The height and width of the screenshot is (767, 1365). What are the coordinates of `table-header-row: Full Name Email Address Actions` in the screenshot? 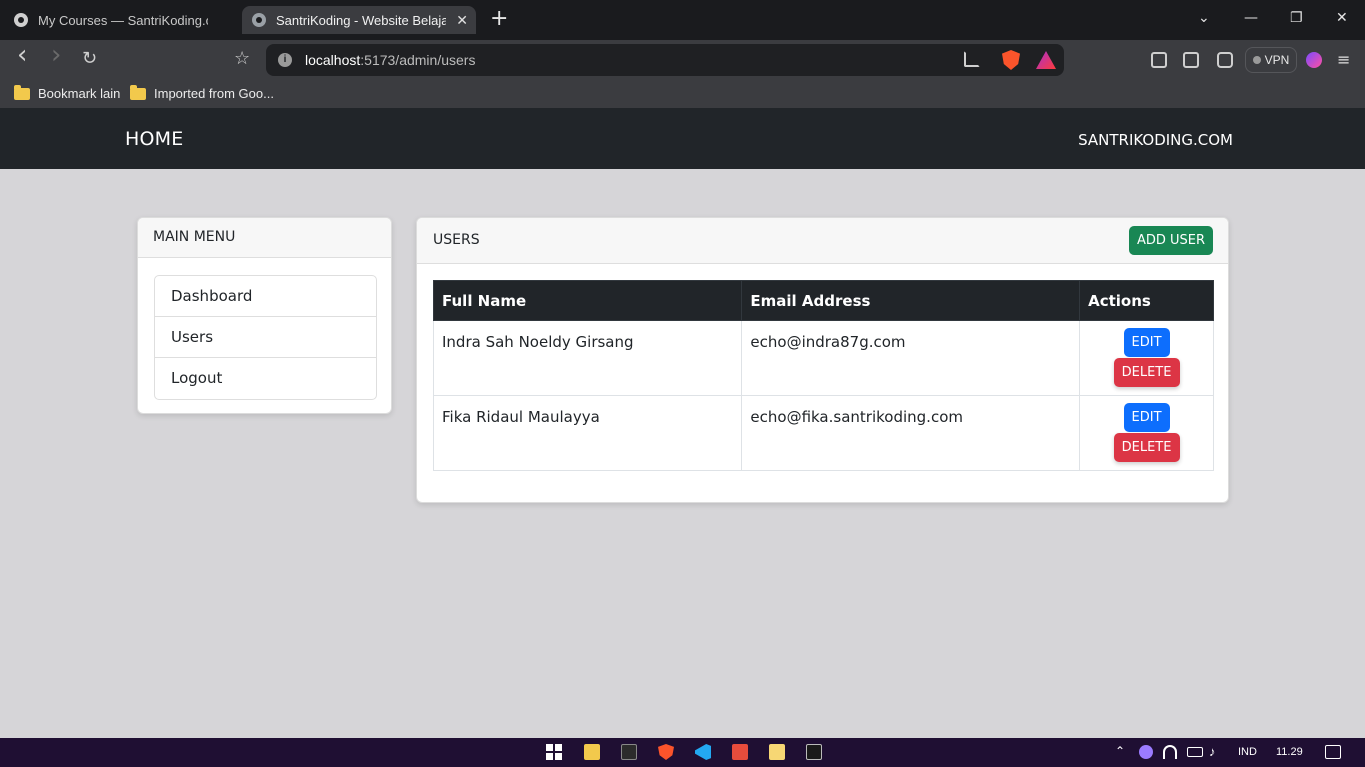 It's located at (823, 300).